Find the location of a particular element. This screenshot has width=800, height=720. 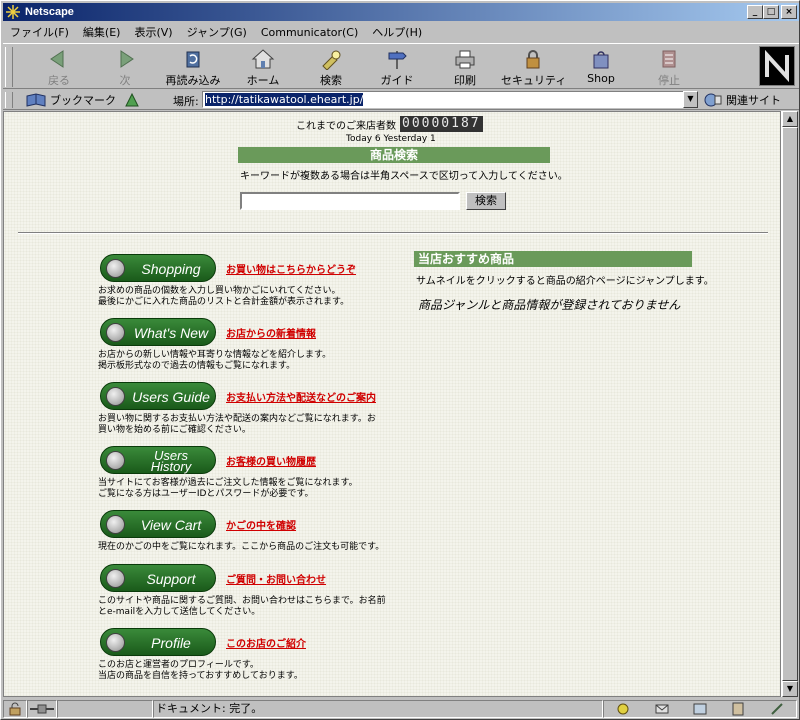

search-flashlight-icon is located at coordinates (331, 60).